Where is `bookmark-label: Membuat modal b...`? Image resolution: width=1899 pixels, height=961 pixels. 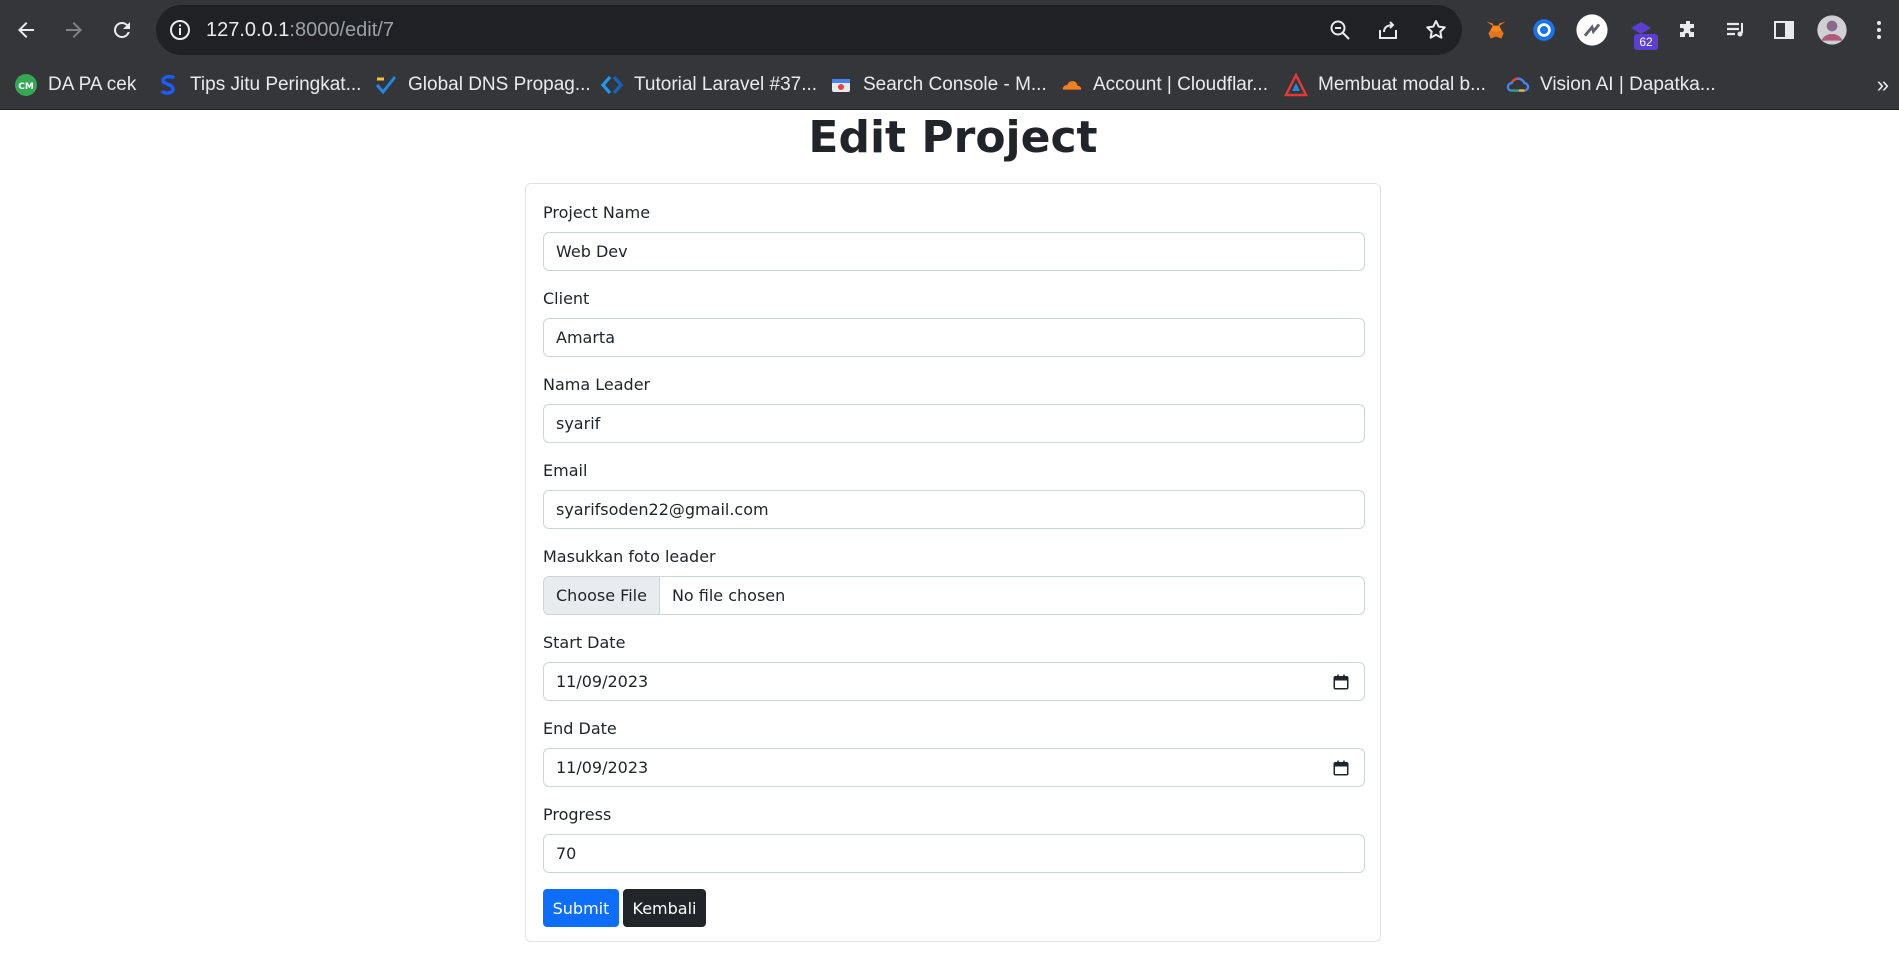 bookmark-label: Membuat modal b... is located at coordinates (1402, 84).